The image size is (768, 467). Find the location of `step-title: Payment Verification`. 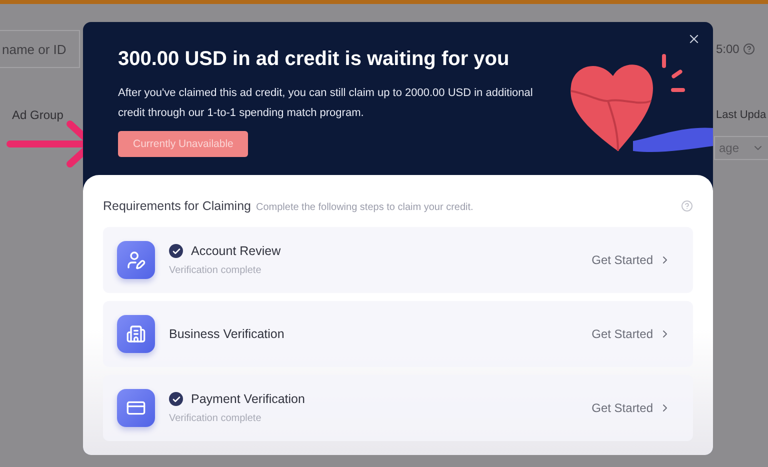

step-title: Payment Verification is located at coordinates (248, 399).